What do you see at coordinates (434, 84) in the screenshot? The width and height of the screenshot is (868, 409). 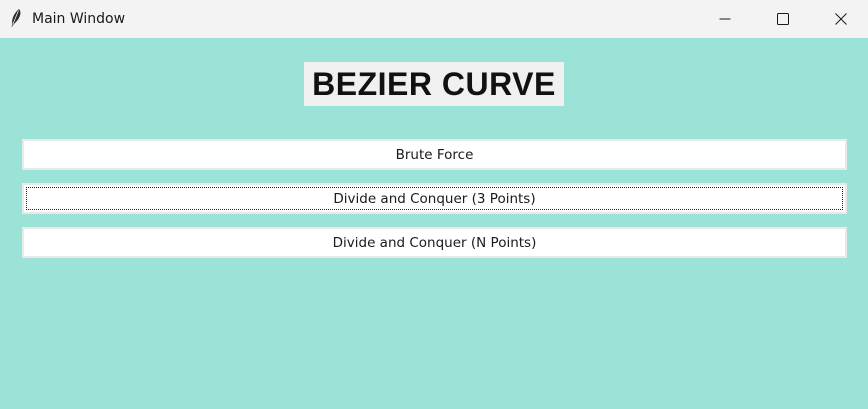 I see `page-title: BEZIER CURVE` at bounding box center [434, 84].